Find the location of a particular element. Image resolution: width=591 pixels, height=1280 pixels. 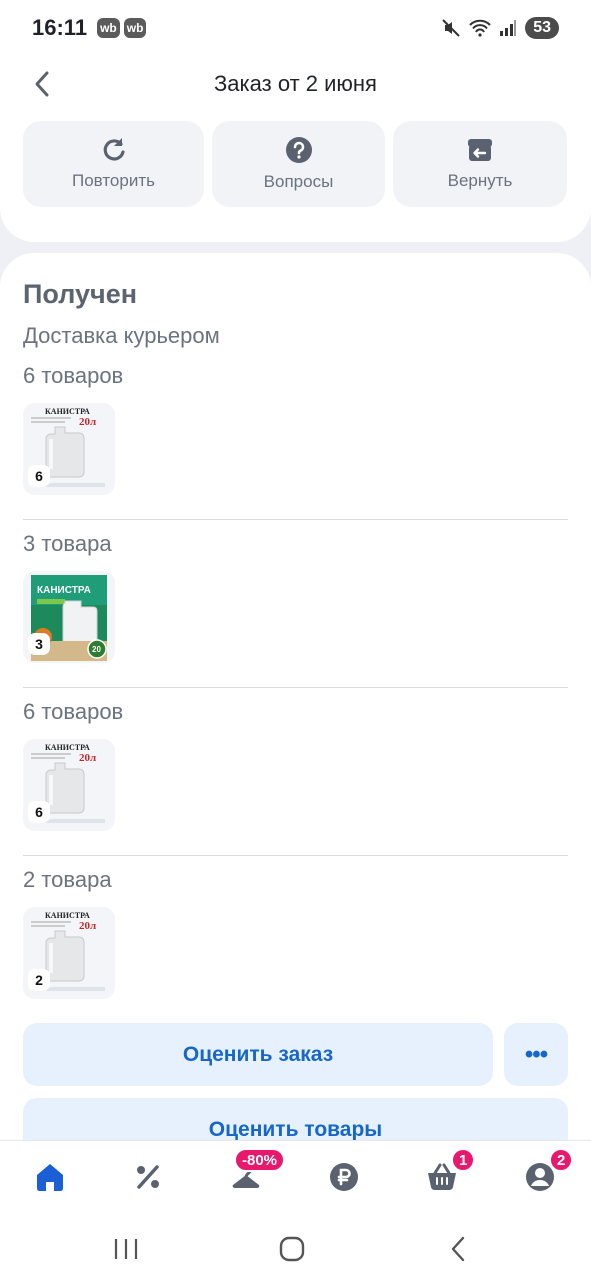

system-navigation-bar is located at coordinates (295, 1246).